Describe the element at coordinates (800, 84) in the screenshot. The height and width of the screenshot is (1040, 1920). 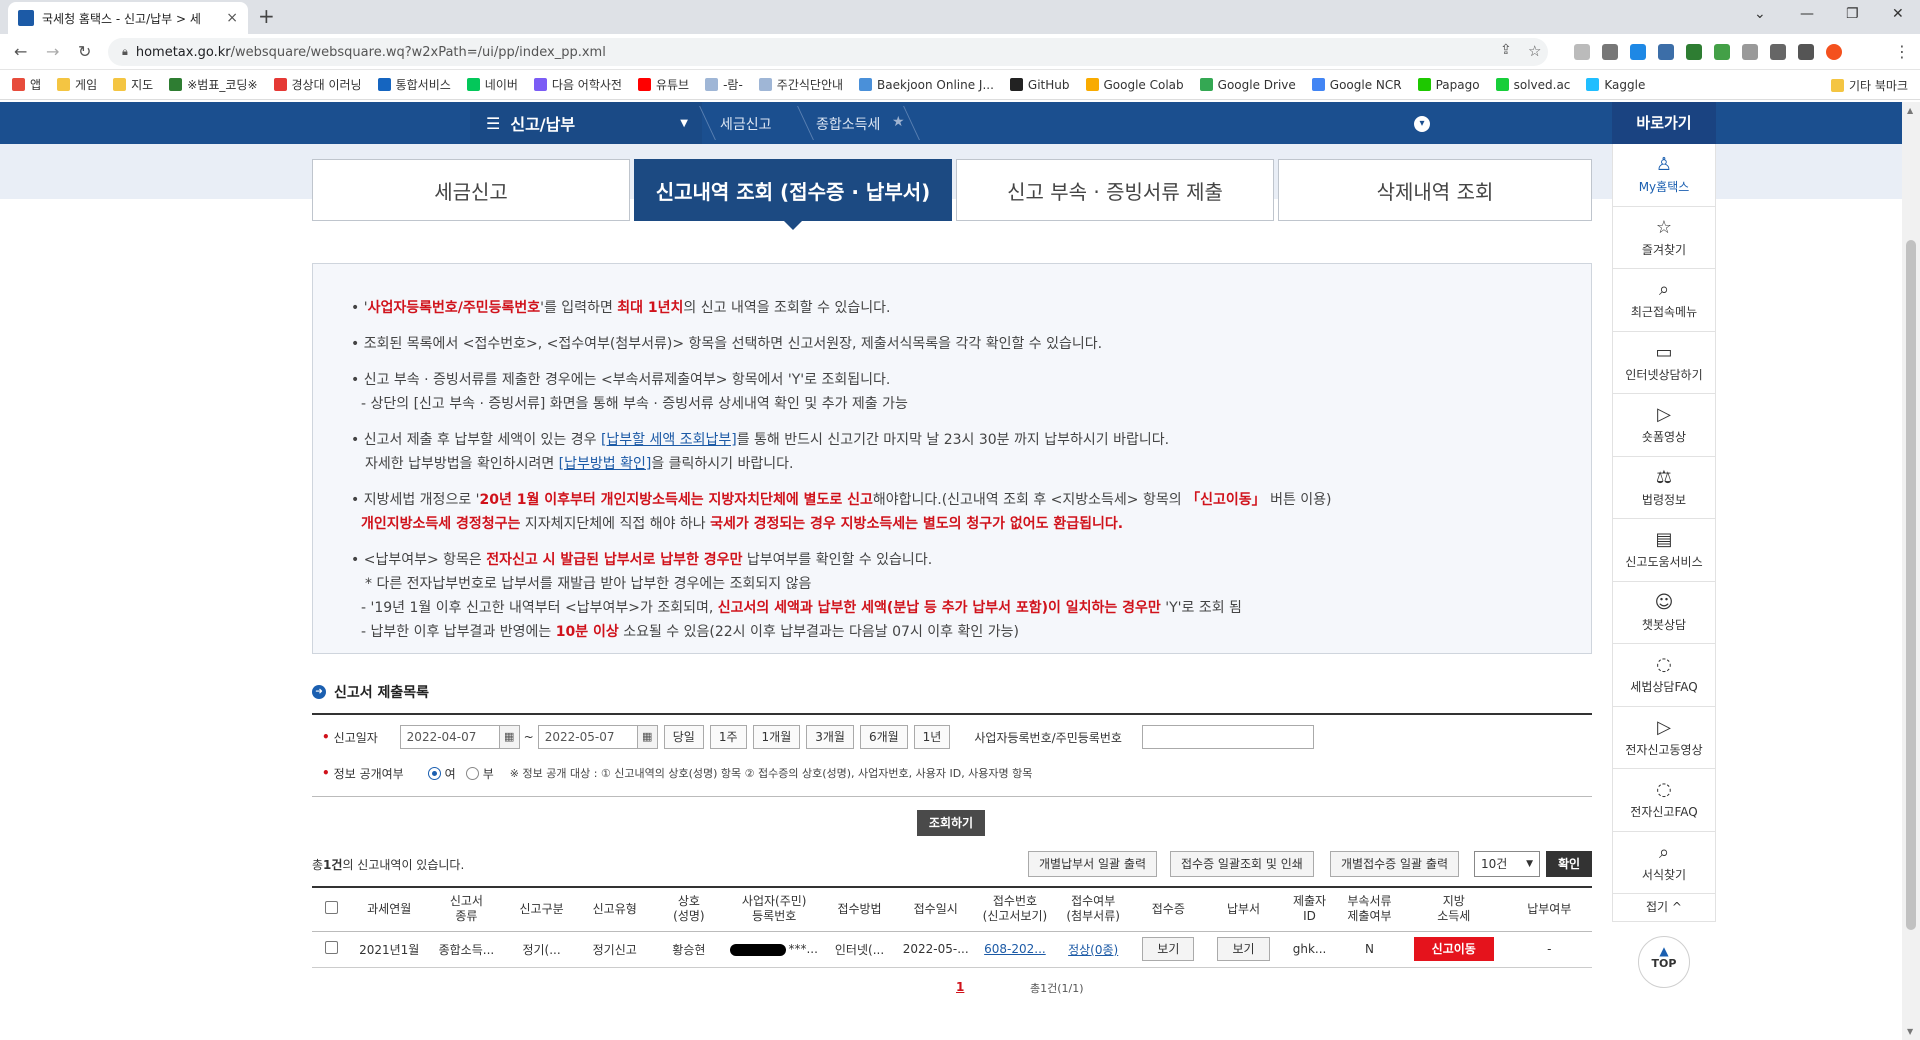
I see `bookmark-item: 주간식단안내` at that location.